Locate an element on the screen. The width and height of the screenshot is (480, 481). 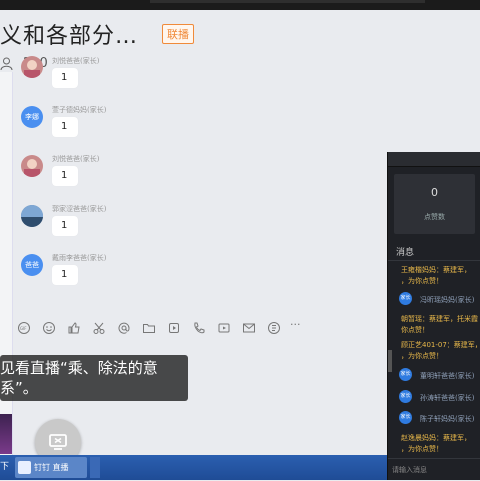
windows-taskbar: 下 钉钉 直播 is located at coordinates (193, 467).